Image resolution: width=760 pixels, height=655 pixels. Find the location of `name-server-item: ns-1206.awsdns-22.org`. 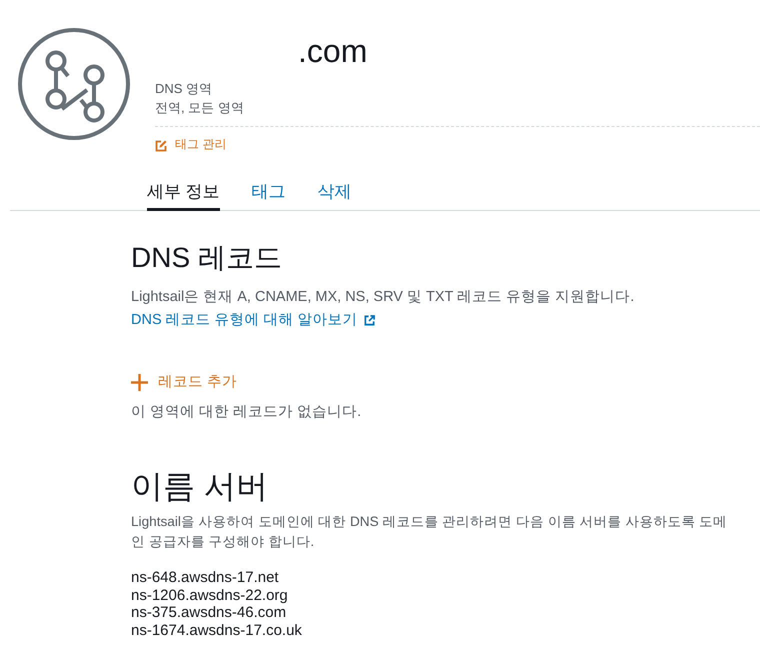

name-server-item: ns-1206.awsdns-22.org is located at coordinates (210, 595).